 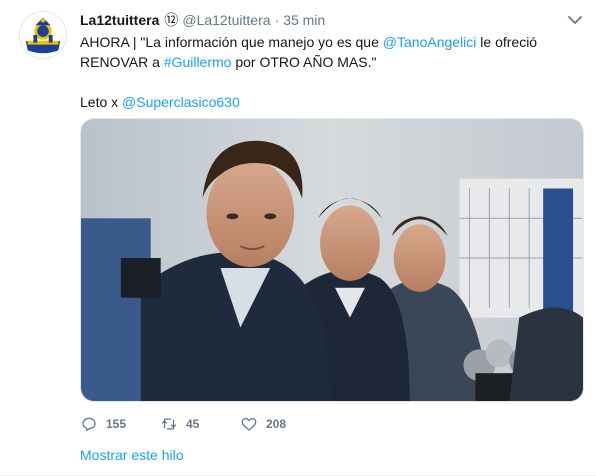 I want to click on text-segment: le ofreció, so click(x=507, y=42).